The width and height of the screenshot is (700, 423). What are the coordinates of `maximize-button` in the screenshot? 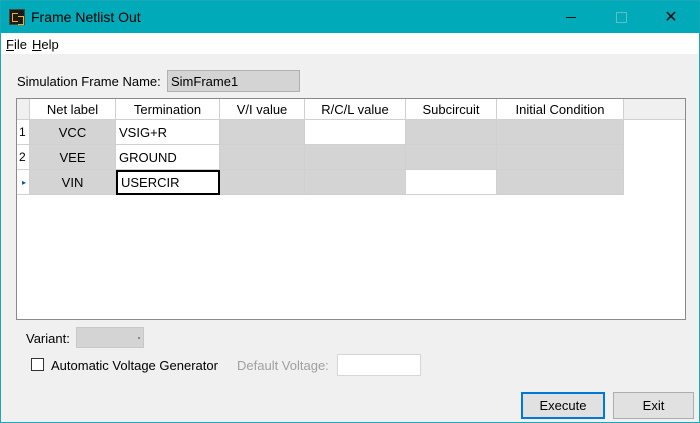 It's located at (621, 17).